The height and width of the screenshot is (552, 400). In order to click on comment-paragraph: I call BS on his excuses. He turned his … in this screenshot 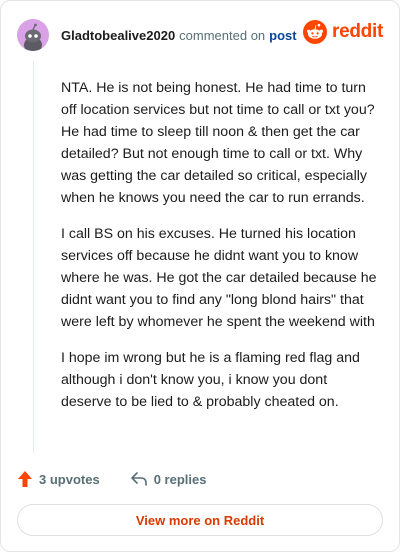, I will do `click(219, 278)`.